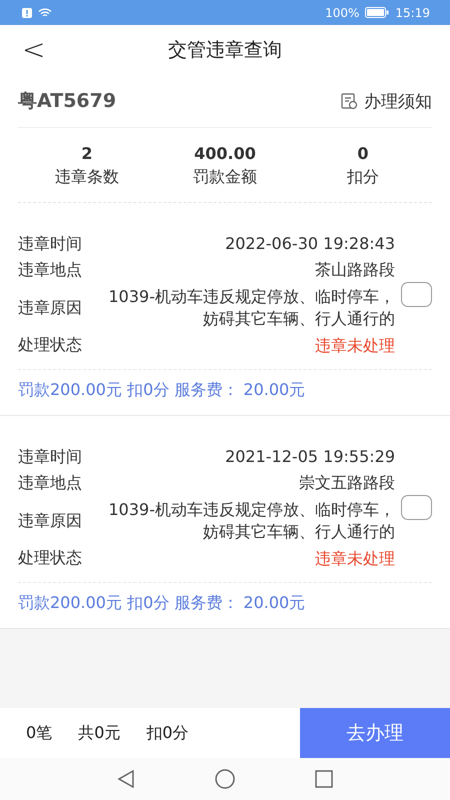  What do you see at coordinates (126, 779) in the screenshot?
I see `back-nav-icon` at bounding box center [126, 779].